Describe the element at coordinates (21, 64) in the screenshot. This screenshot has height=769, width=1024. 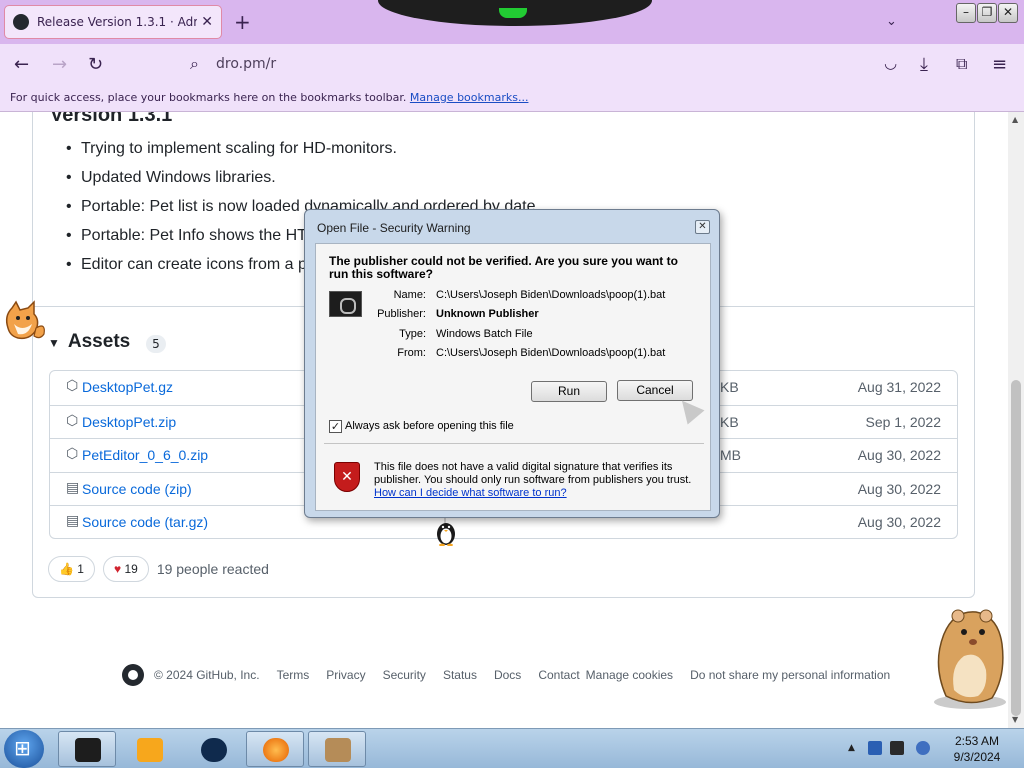
I see `back-arrow-icon: ←` at that location.